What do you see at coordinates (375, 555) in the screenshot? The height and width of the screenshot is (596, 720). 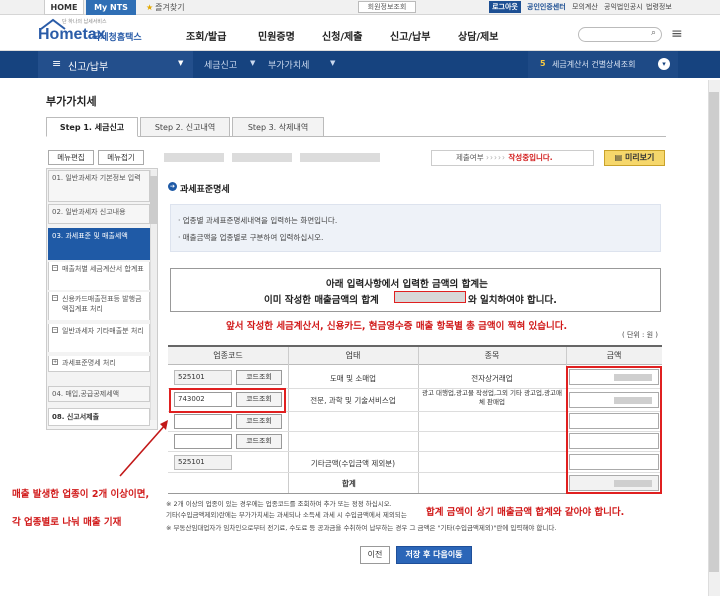 I see `prev-button: 이전` at bounding box center [375, 555].